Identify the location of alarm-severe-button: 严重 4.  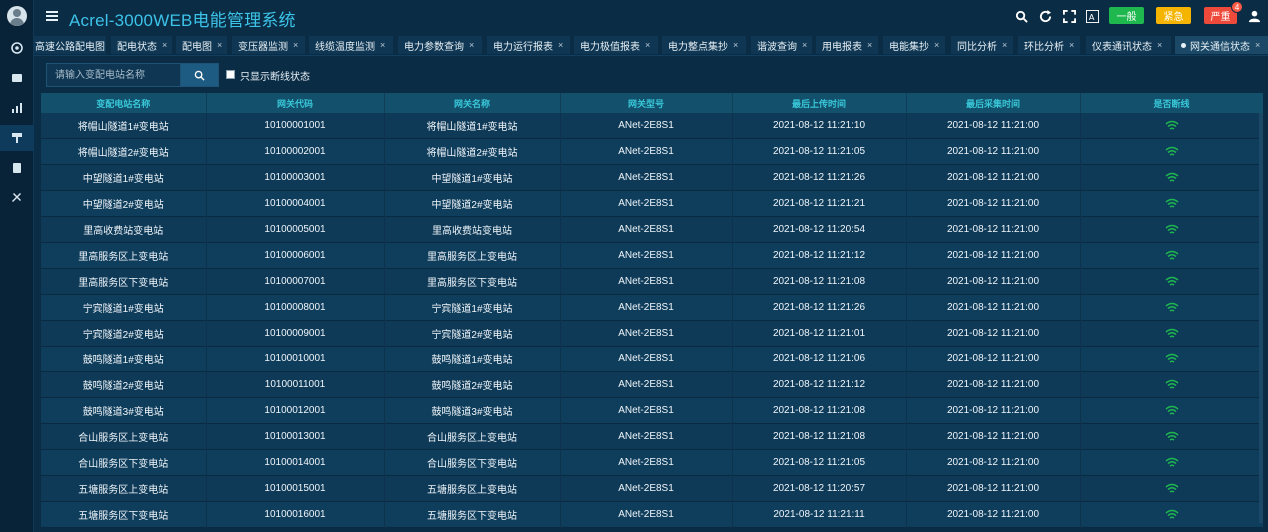
(1223, 12).